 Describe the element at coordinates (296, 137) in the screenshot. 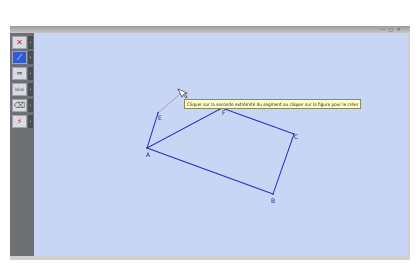

I see `point-C-label: C` at that location.